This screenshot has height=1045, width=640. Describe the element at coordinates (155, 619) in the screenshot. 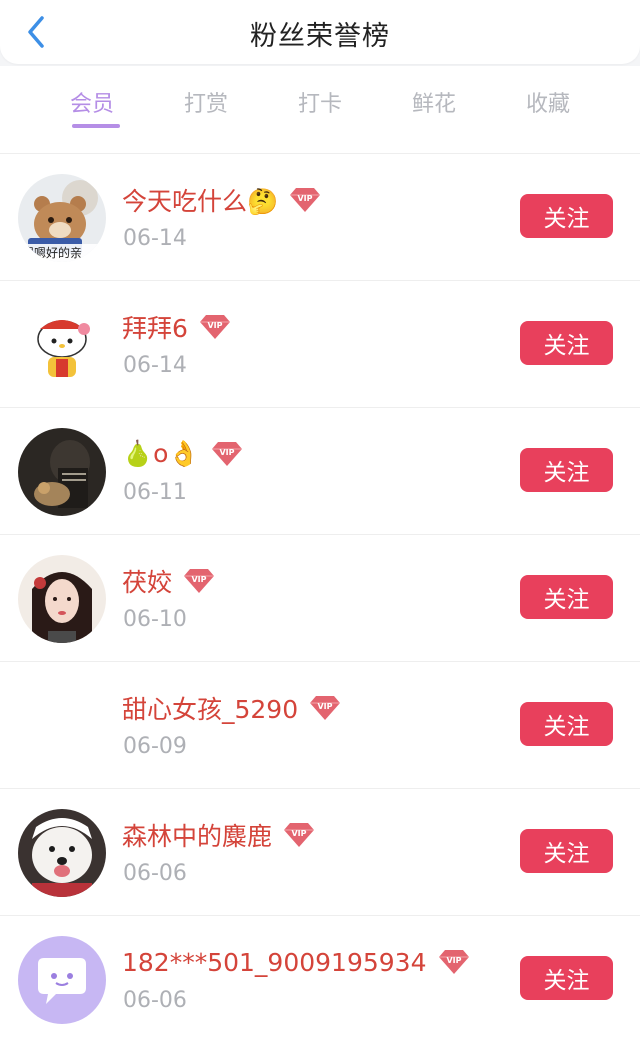

I see `join-date: 06-10` at that location.